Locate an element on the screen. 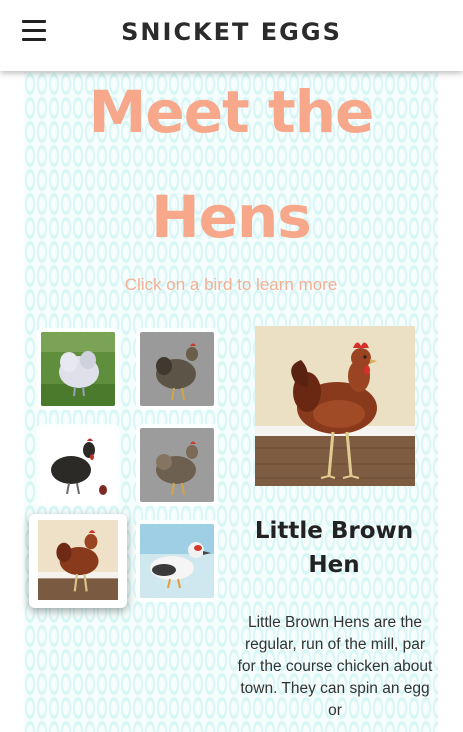 Image resolution: width=463 pixels, height=732 pixels. subtitle-instruction: Click on a bird to learn more is located at coordinates (231, 284).